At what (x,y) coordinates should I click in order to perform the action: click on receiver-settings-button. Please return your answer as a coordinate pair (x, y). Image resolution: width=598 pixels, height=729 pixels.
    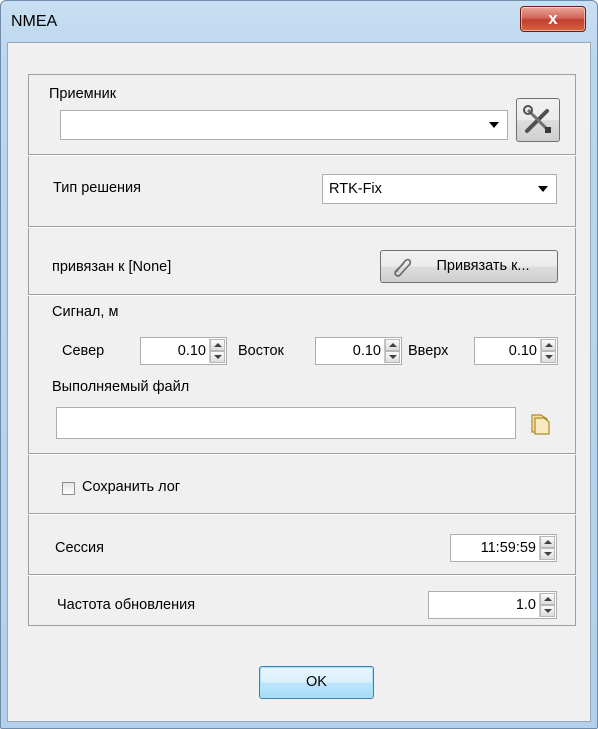
    Looking at the image, I should click on (538, 120).